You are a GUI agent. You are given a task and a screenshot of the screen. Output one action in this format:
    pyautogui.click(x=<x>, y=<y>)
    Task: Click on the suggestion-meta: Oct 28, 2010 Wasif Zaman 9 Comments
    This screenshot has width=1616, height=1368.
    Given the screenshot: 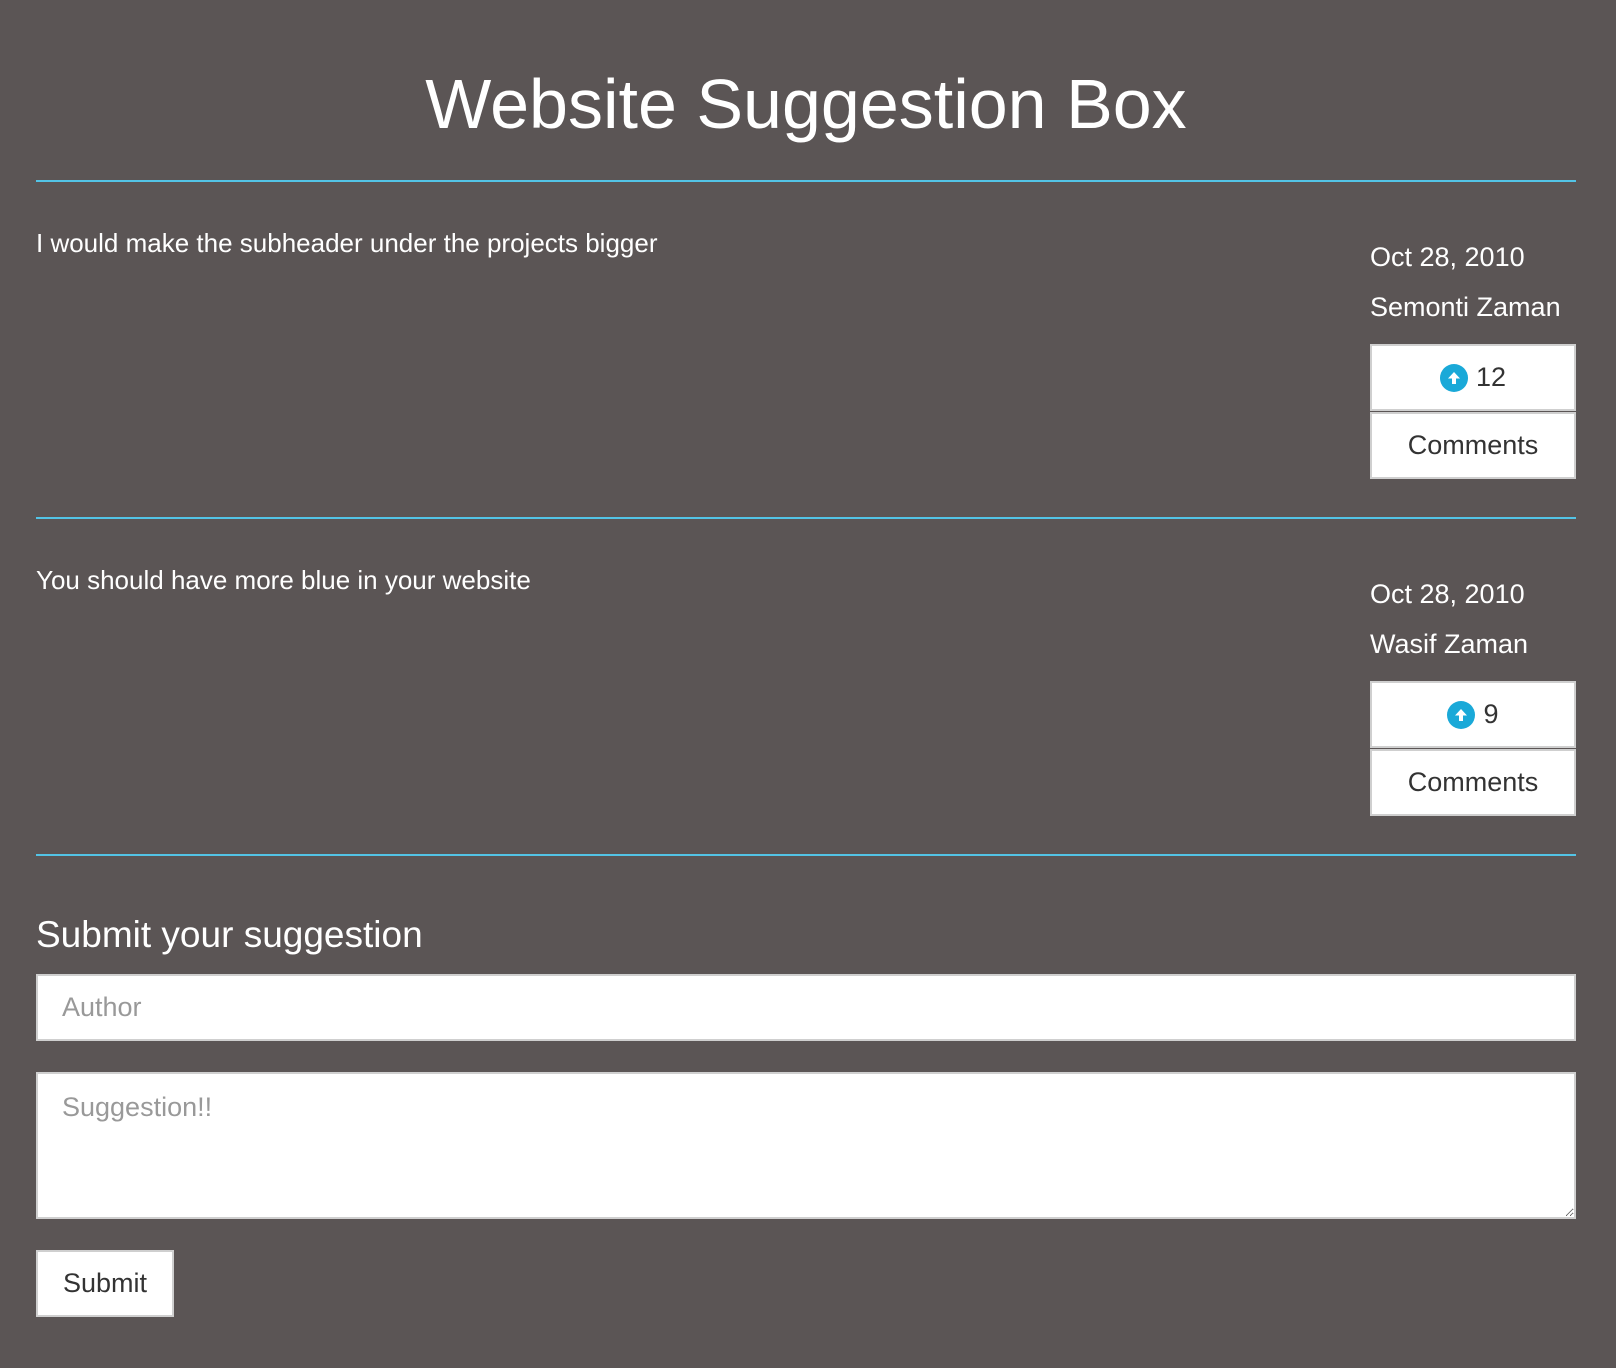 What is the action you would take?
    pyautogui.click(x=1473, y=696)
    